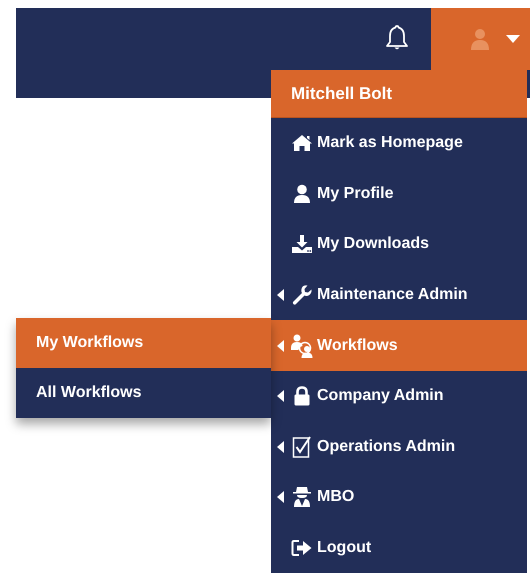  What do you see at coordinates (143, 393) in the screenshot?
I see `submenu-item: All Workflows` at bounding box center [143, 393].